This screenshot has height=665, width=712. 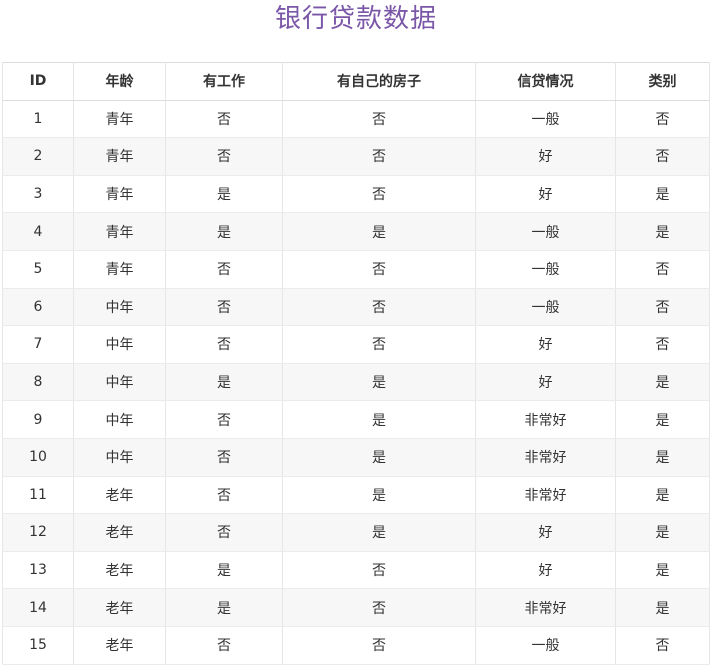 What do you see at coordinates (662, 81) in the screenshot?
I see `column-header-class: 类别` at bounding box center [662, 81].